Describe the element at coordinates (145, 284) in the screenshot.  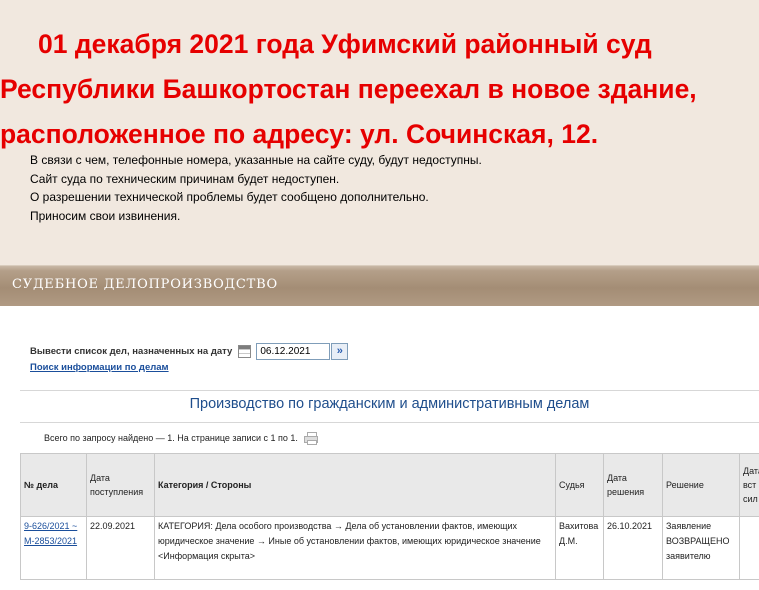
I see `section-title: СУДЕБНОЕ ДЕЛОПРОИЗВОДСТВО` at that location.